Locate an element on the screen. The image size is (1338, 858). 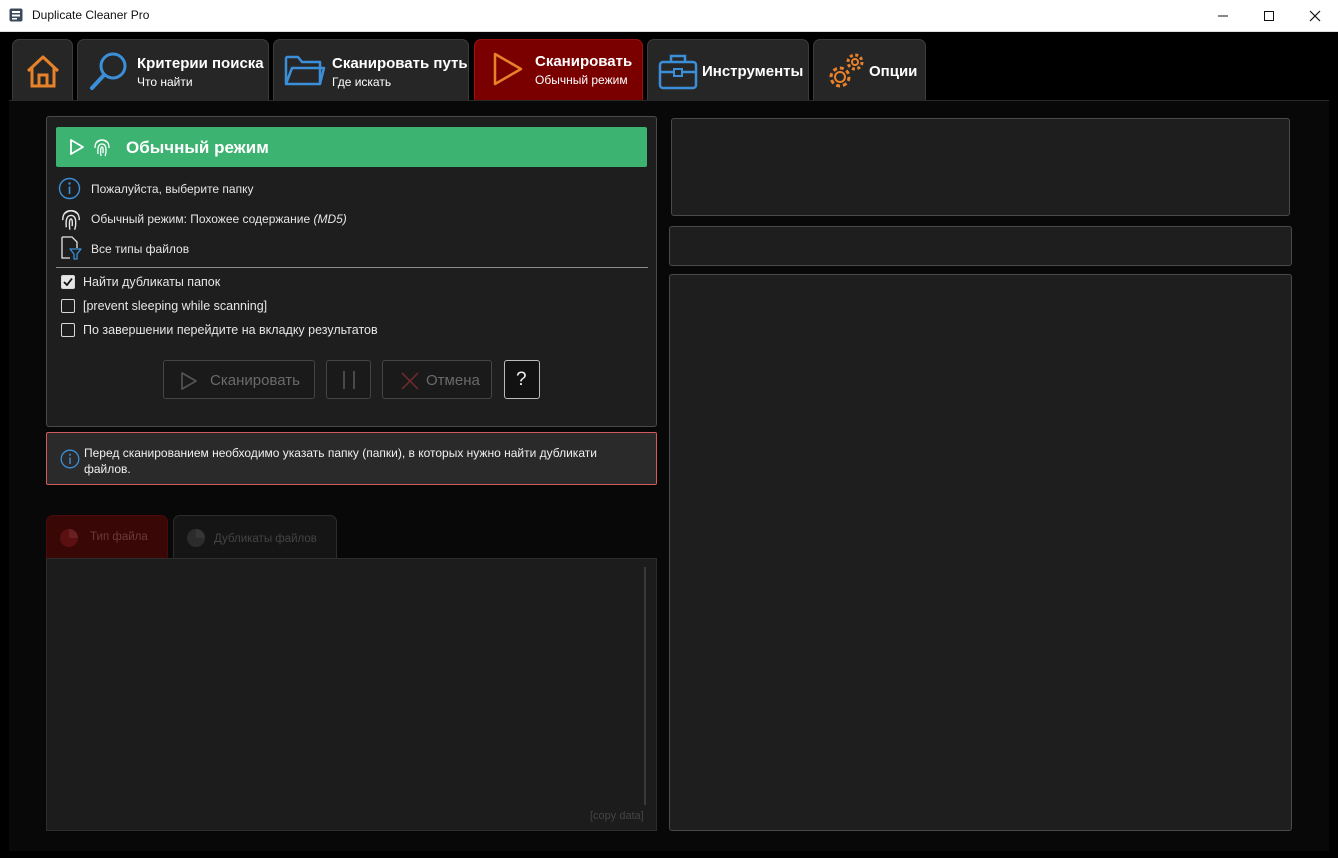
file-filter-icon is located at coordinates (71, 248).